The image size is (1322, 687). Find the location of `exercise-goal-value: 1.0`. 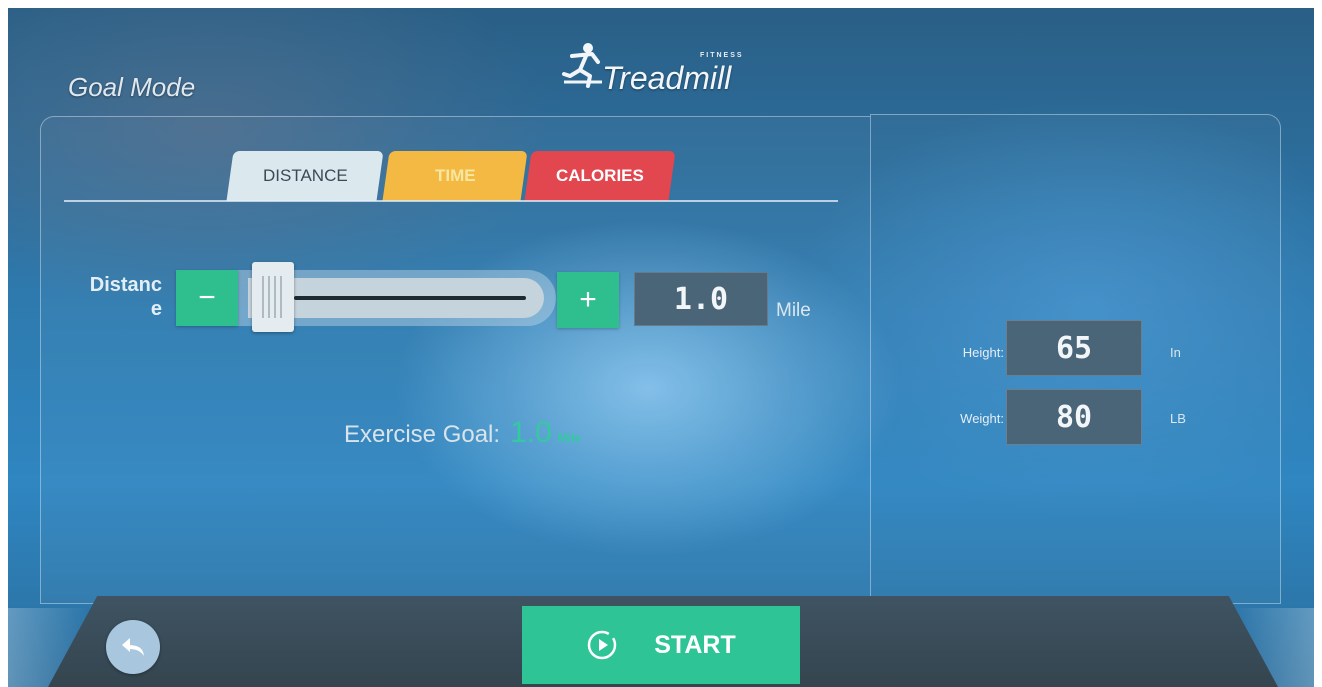

exercise-goal-value: 1.0 is located at coordinates (531, 432).